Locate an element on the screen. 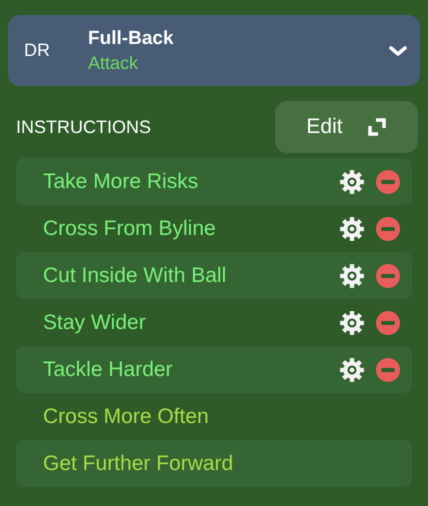 This screenshot has height=506, width=428. instruction-label: Cut Inside With Ball is located at coordinates (135, 275).